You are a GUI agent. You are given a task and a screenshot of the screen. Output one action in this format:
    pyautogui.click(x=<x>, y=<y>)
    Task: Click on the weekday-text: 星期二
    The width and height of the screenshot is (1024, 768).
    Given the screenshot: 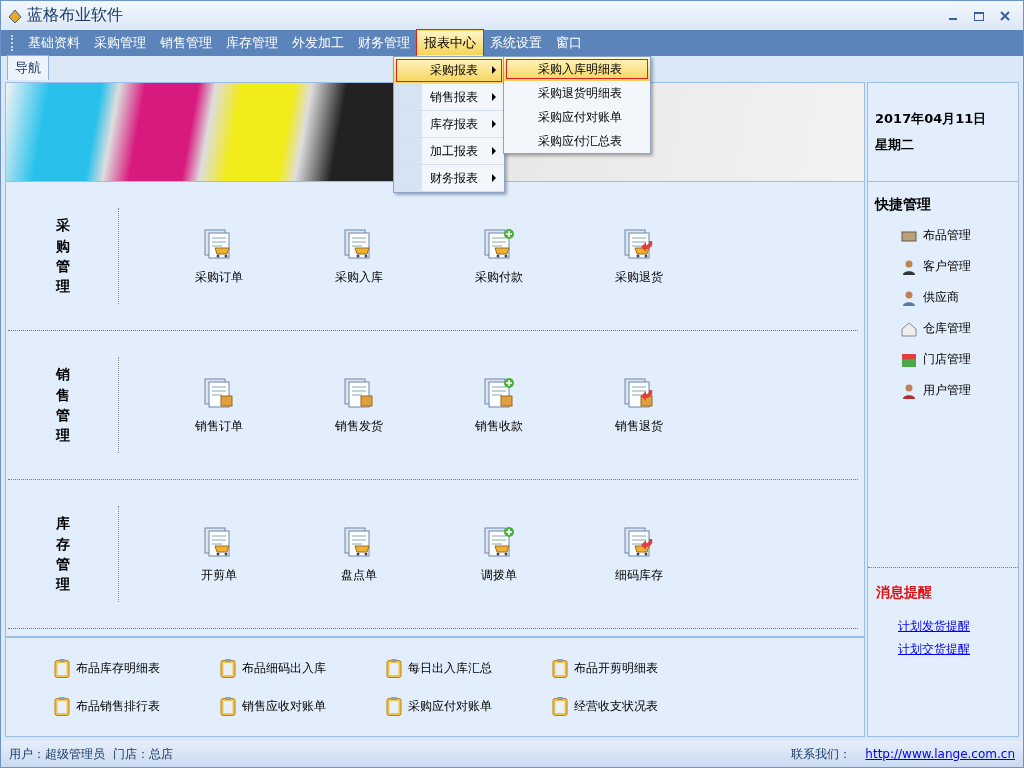 What is the action you would take?
    pyautogui.click(x=895, y=145)
    